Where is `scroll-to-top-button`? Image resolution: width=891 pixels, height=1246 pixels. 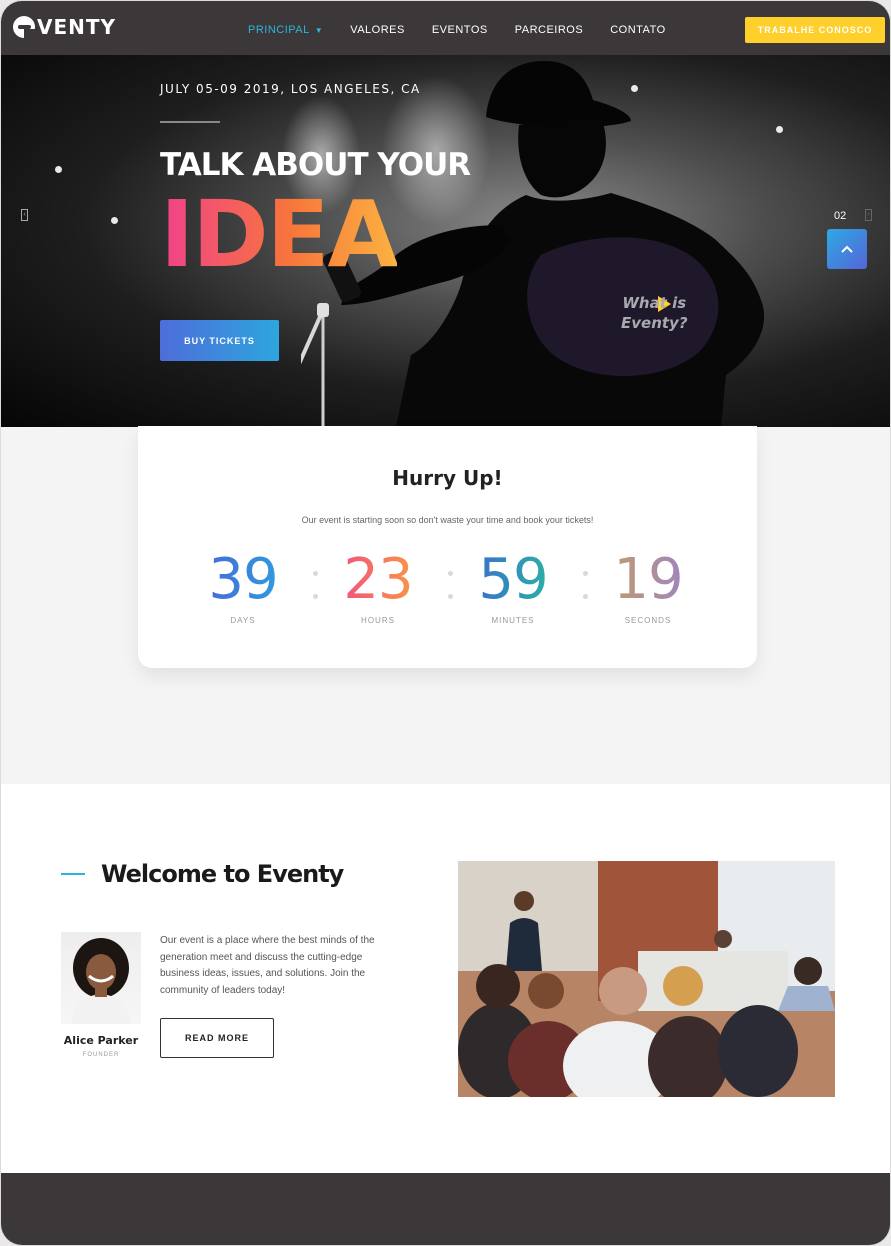
scroll-to-top-button is located at coordinates (847, 249).